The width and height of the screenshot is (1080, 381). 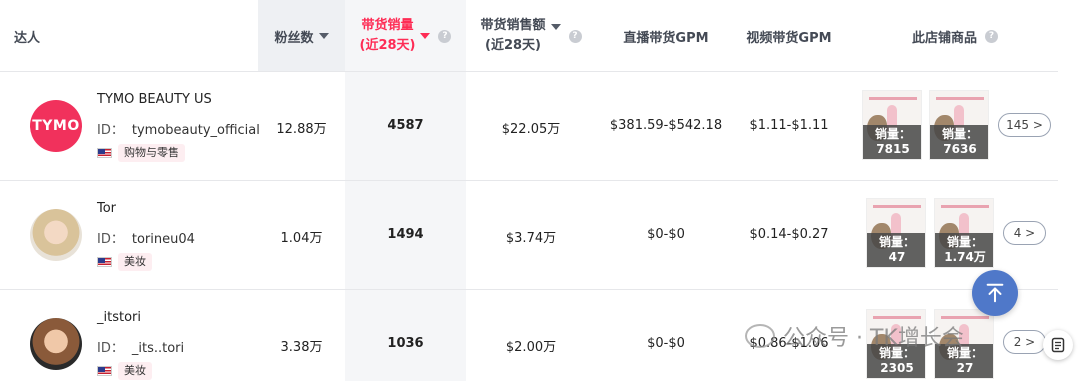 I want to click on watermark: 公众号 · TK增长会, so click(x=854, y=336).